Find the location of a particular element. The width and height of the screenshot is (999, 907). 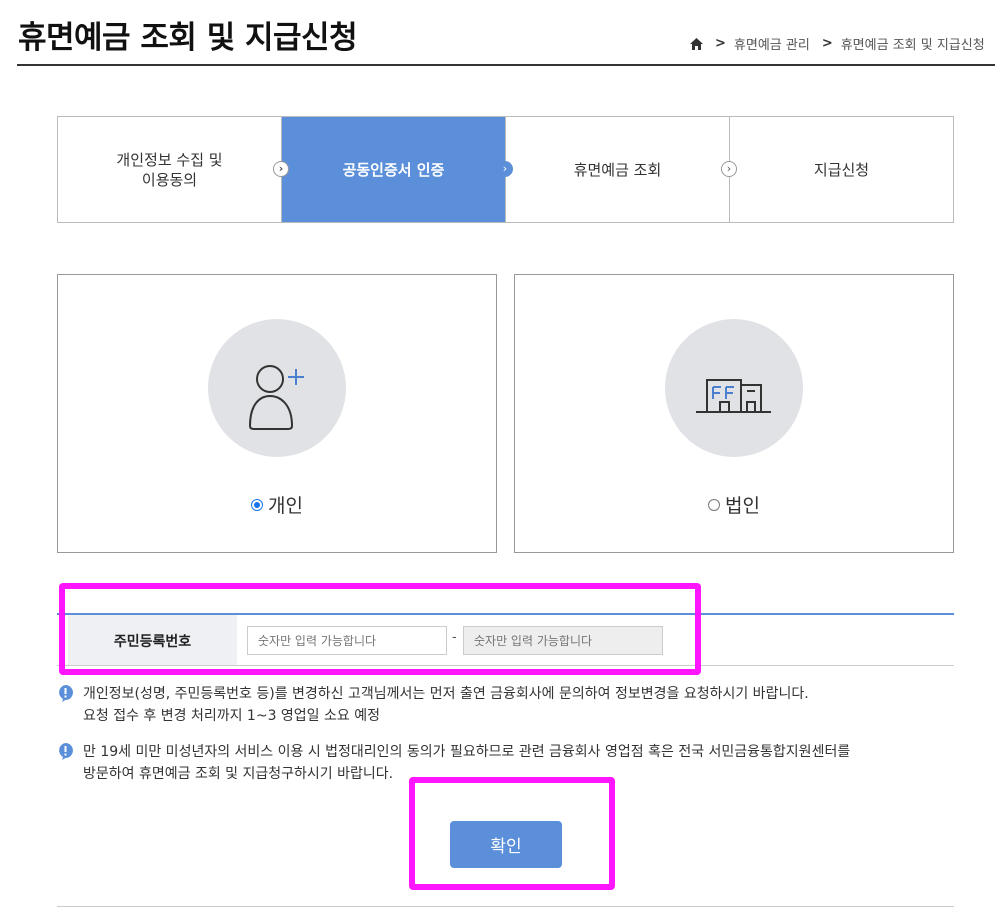

corporate-radio is located at coordinates (714, 504).